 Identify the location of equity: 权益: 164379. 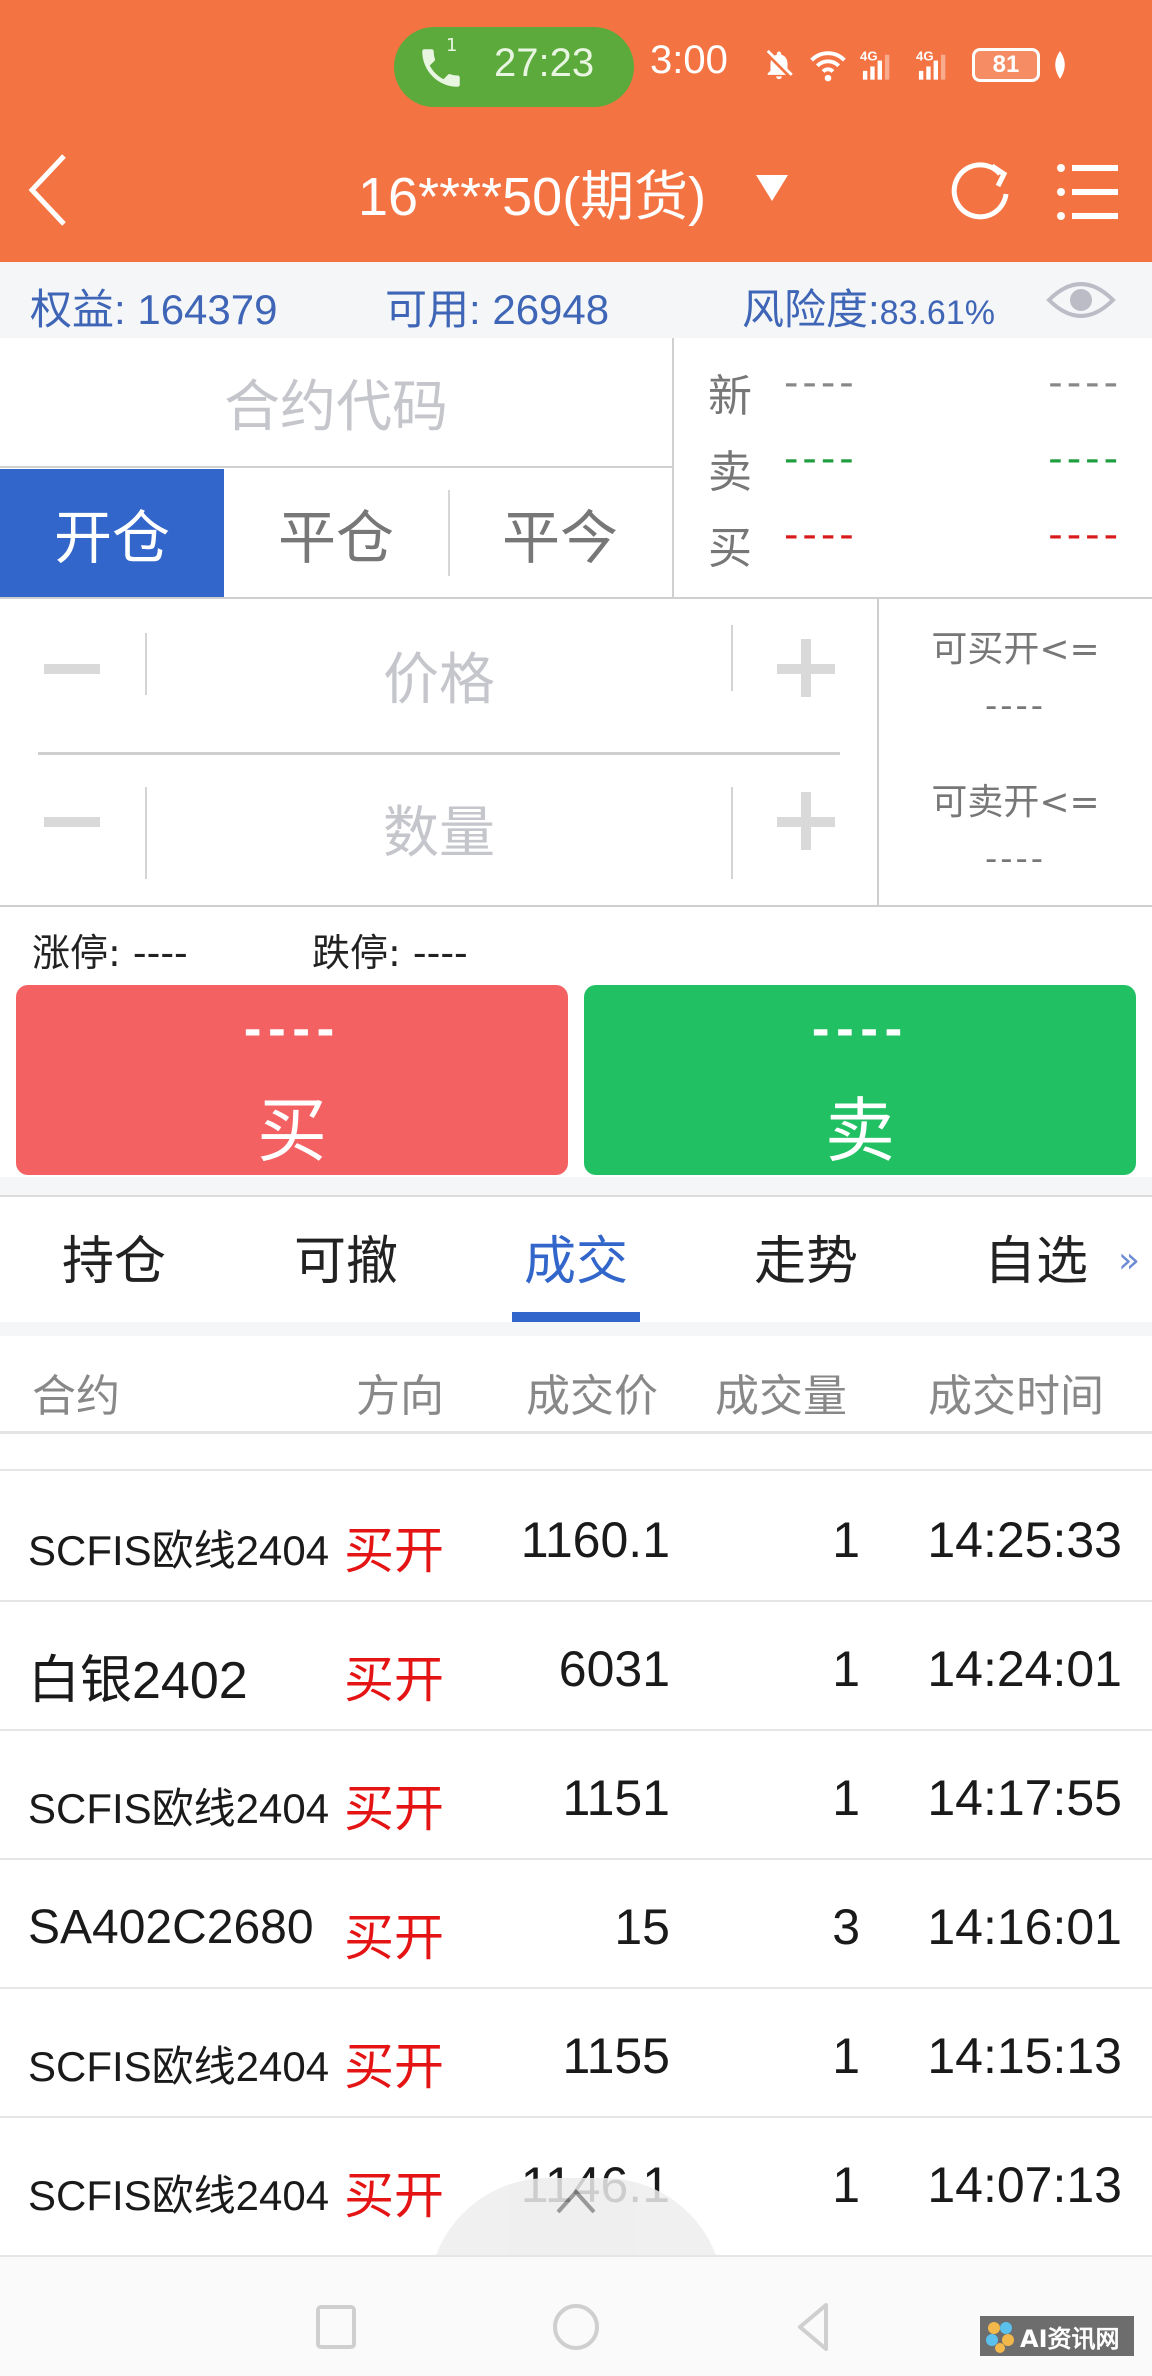
(154, 306).